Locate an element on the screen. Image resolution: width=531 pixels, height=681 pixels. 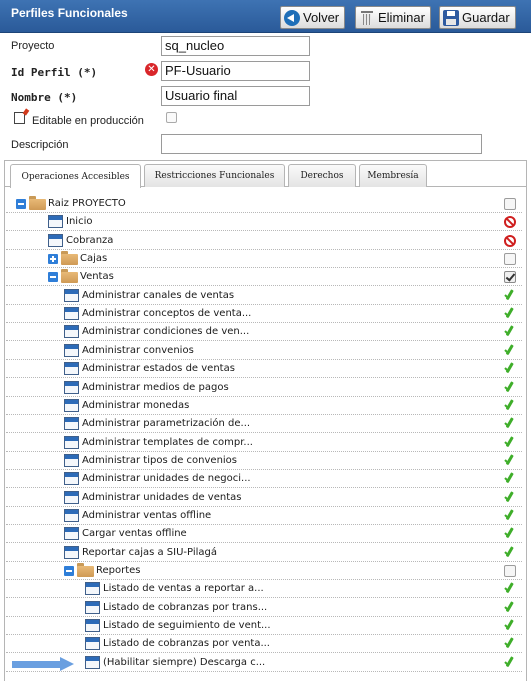
tree-folder-row: Ventas is located at coordinates (264, 277).